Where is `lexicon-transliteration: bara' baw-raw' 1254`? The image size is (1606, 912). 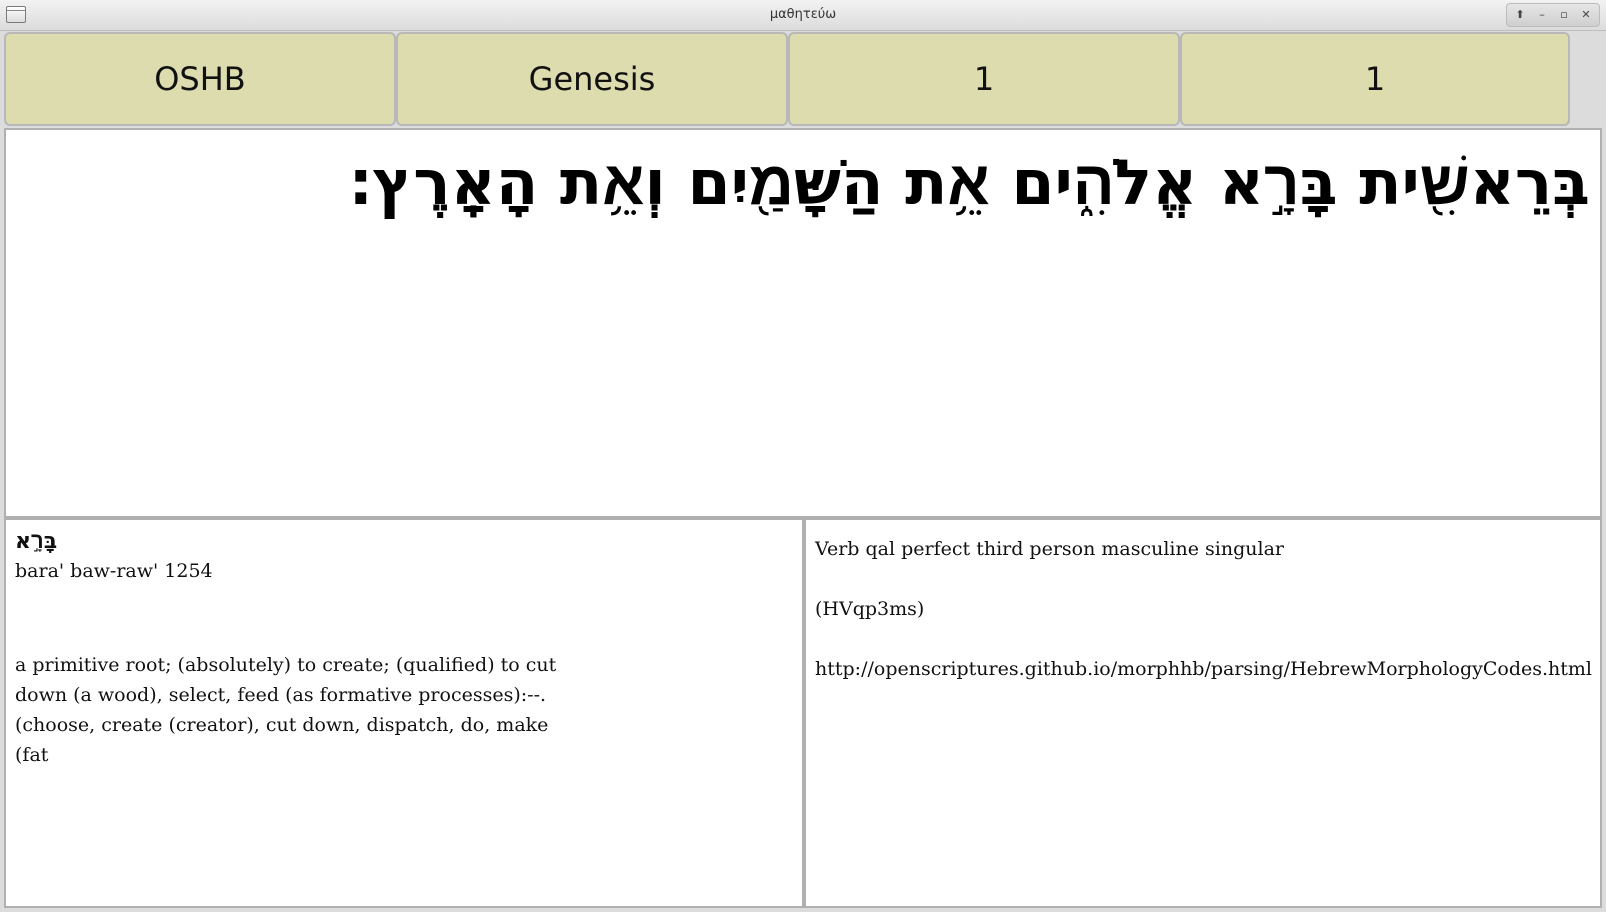 lexicon-transliteration: bara' baw-raw' 1254 is located at coordinates (114, 571).